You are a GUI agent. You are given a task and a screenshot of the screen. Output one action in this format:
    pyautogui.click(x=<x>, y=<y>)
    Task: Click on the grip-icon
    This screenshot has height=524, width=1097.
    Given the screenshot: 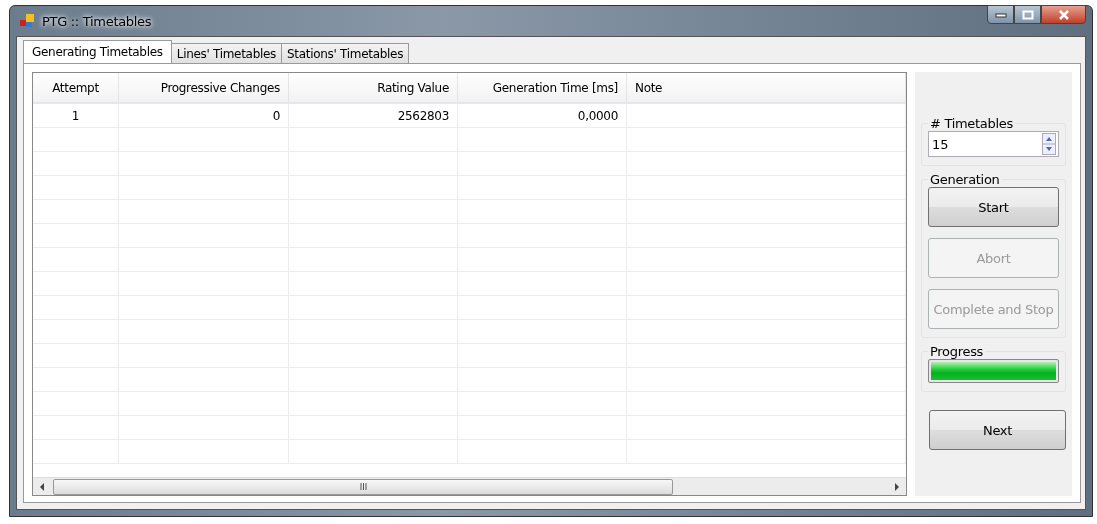 What is the action you would take?
    pyautogui.click(x=363, y=486)
    